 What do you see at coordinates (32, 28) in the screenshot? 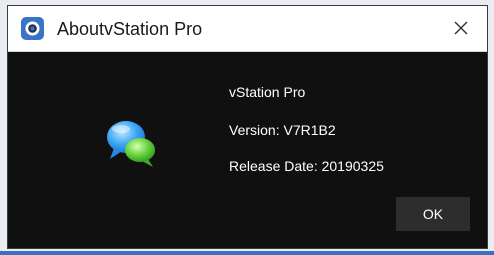
I see `camera-lens-icon` at bounding box center [32, 28].